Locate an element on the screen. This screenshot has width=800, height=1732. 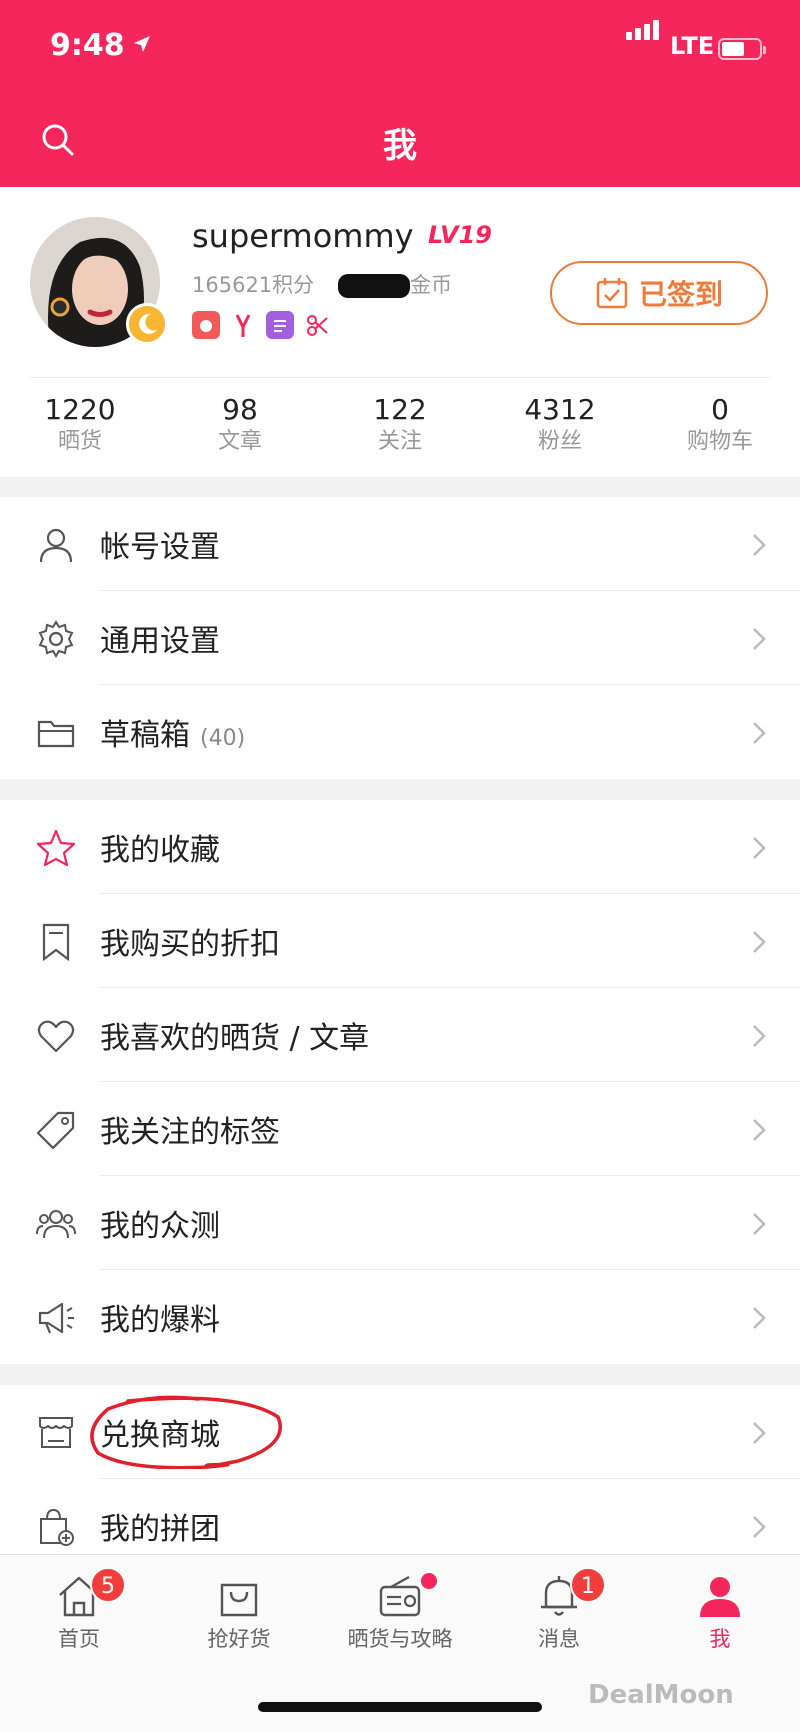
battery-icon is located at coordinates (742, 49).